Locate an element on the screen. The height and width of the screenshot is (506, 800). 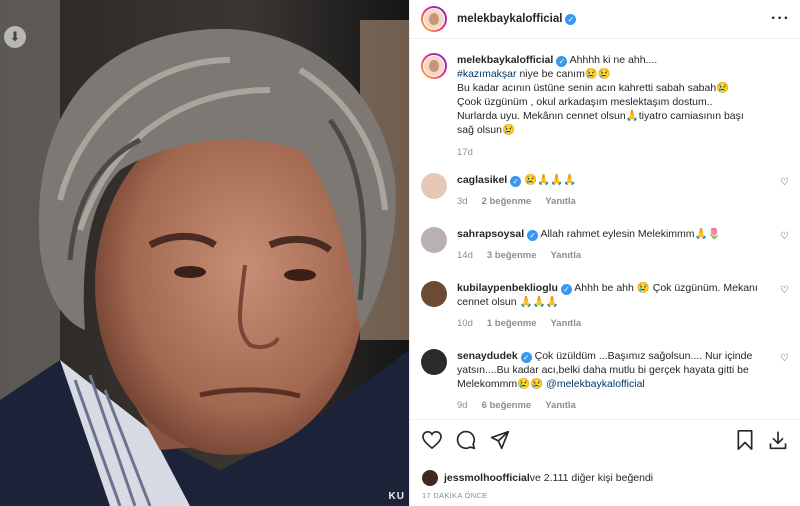
caption-line2: niye be canım😢😢 is located at coordinates (563, 74).